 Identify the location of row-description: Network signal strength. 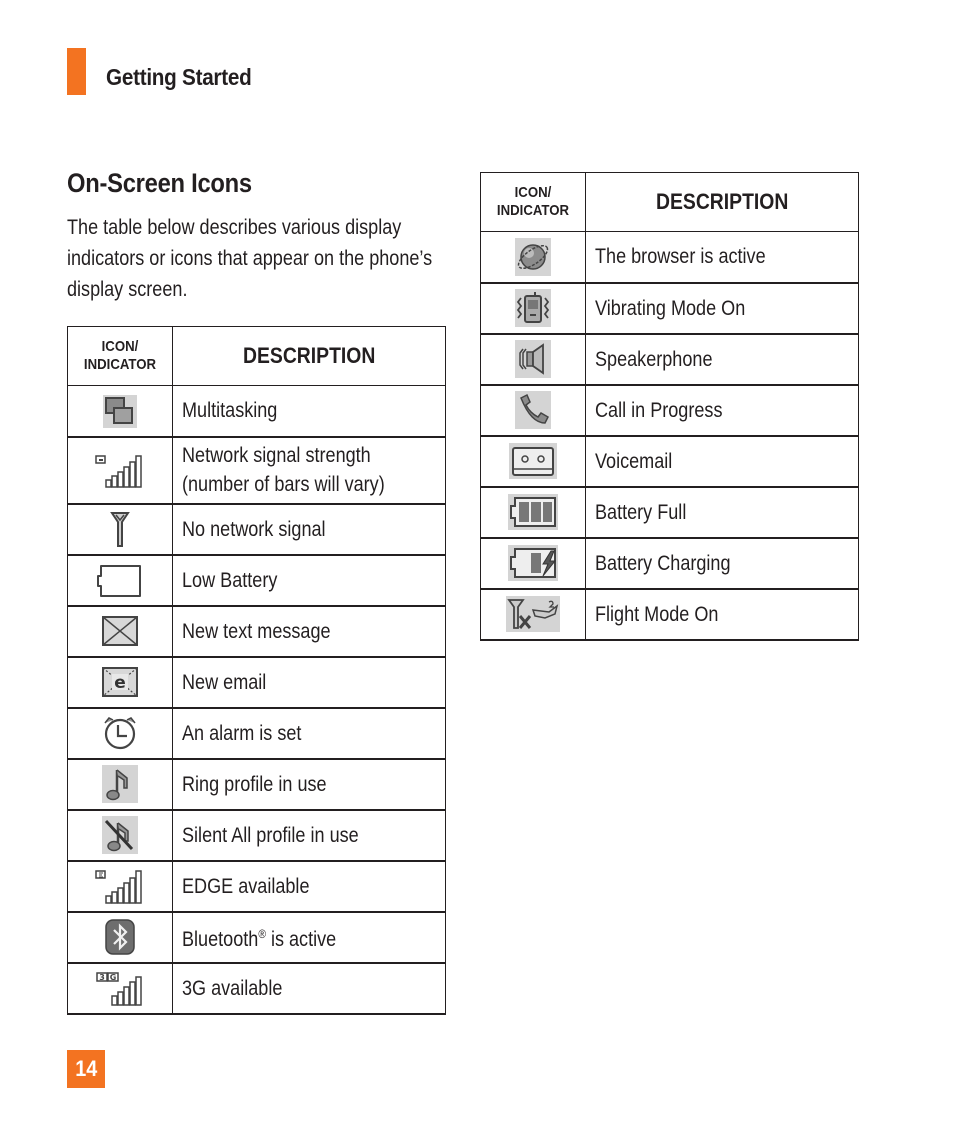
(276, 455).